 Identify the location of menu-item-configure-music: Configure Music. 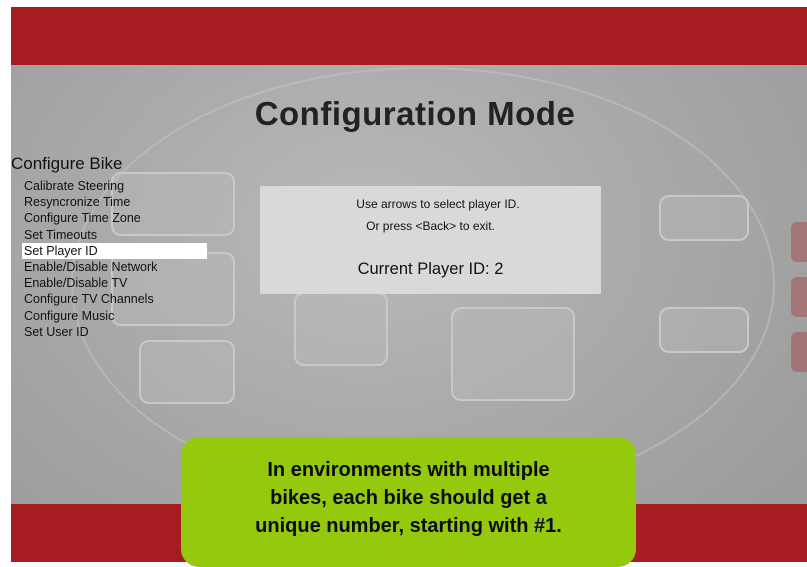
(114, 316).